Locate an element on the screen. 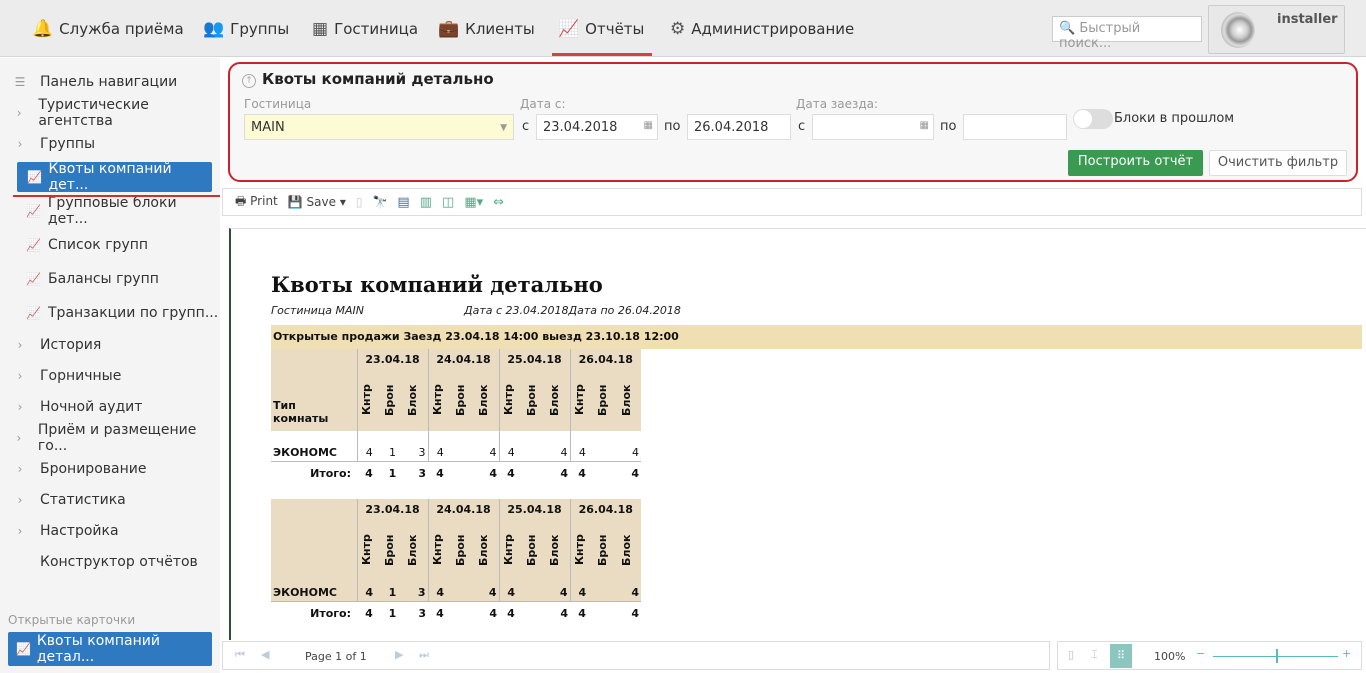 The width and height of the screenshot is (1366, 673). prev-page-icon: ◀ is located at coordinates (265, 654).